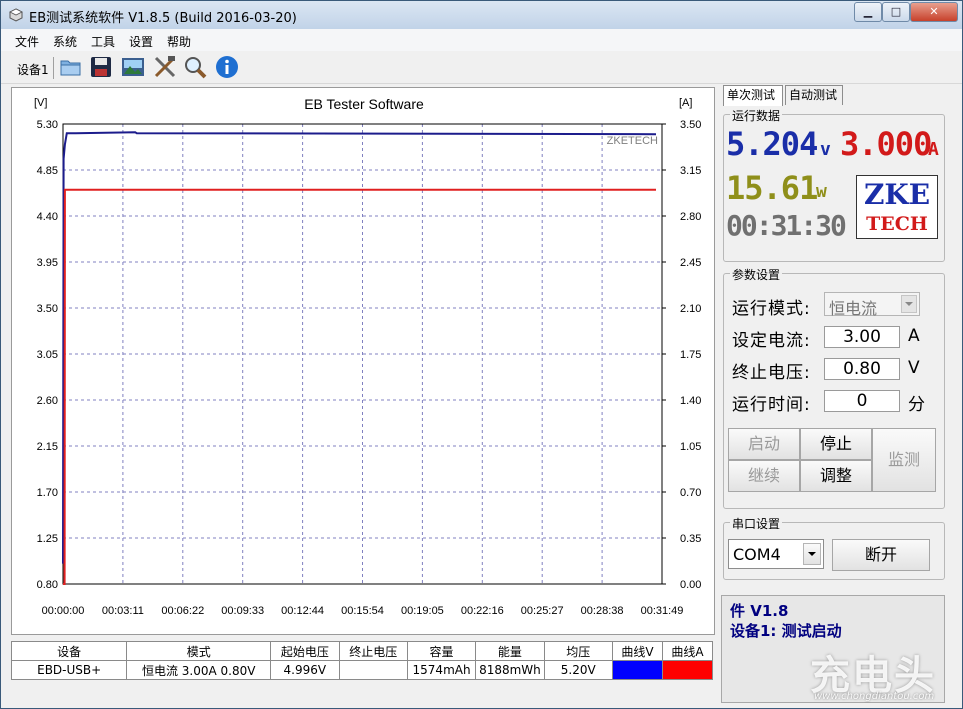  What do you see at coordinates (904, 460) in the screenshot?
I see `monitor-button: 监测` at bounding box center [904, 460].